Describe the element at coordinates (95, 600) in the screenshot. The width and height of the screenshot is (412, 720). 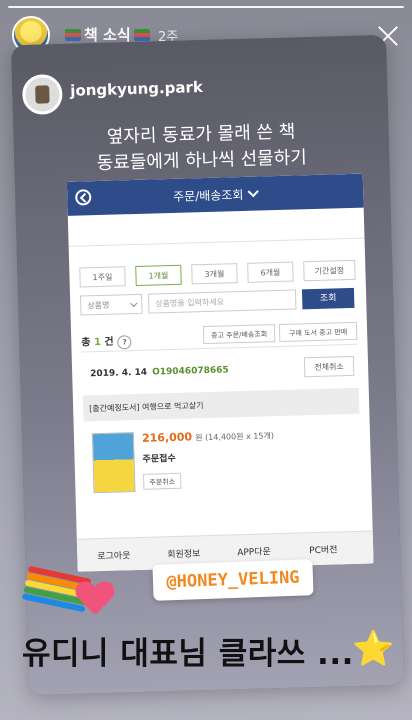
I see `heart-sticker` at that location.